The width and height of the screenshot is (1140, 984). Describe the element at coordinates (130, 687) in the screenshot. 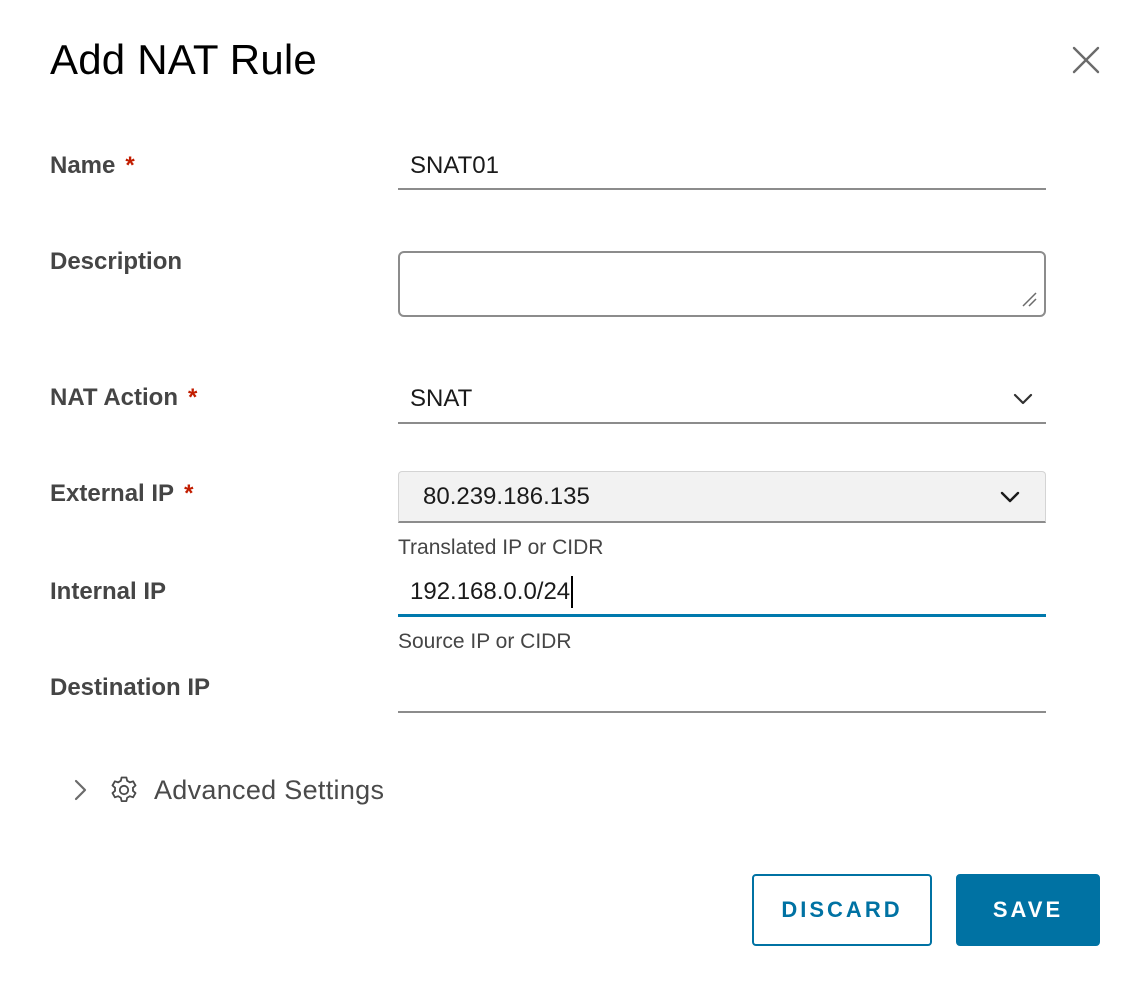

I see `destination-ip-label: Destination IP` at that location.